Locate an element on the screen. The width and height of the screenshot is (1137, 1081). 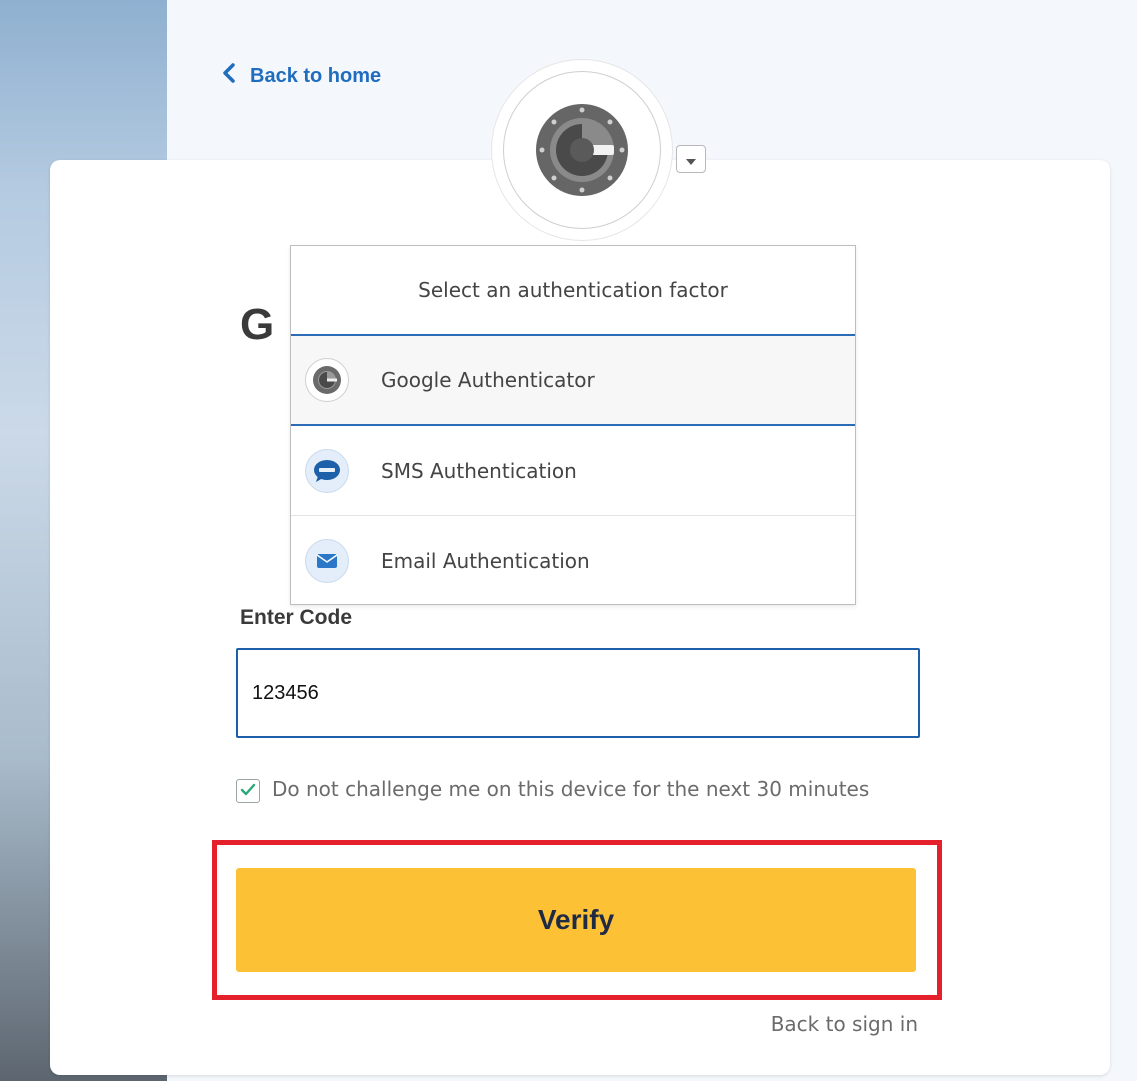
code-input is located at coordinates (578, 693).